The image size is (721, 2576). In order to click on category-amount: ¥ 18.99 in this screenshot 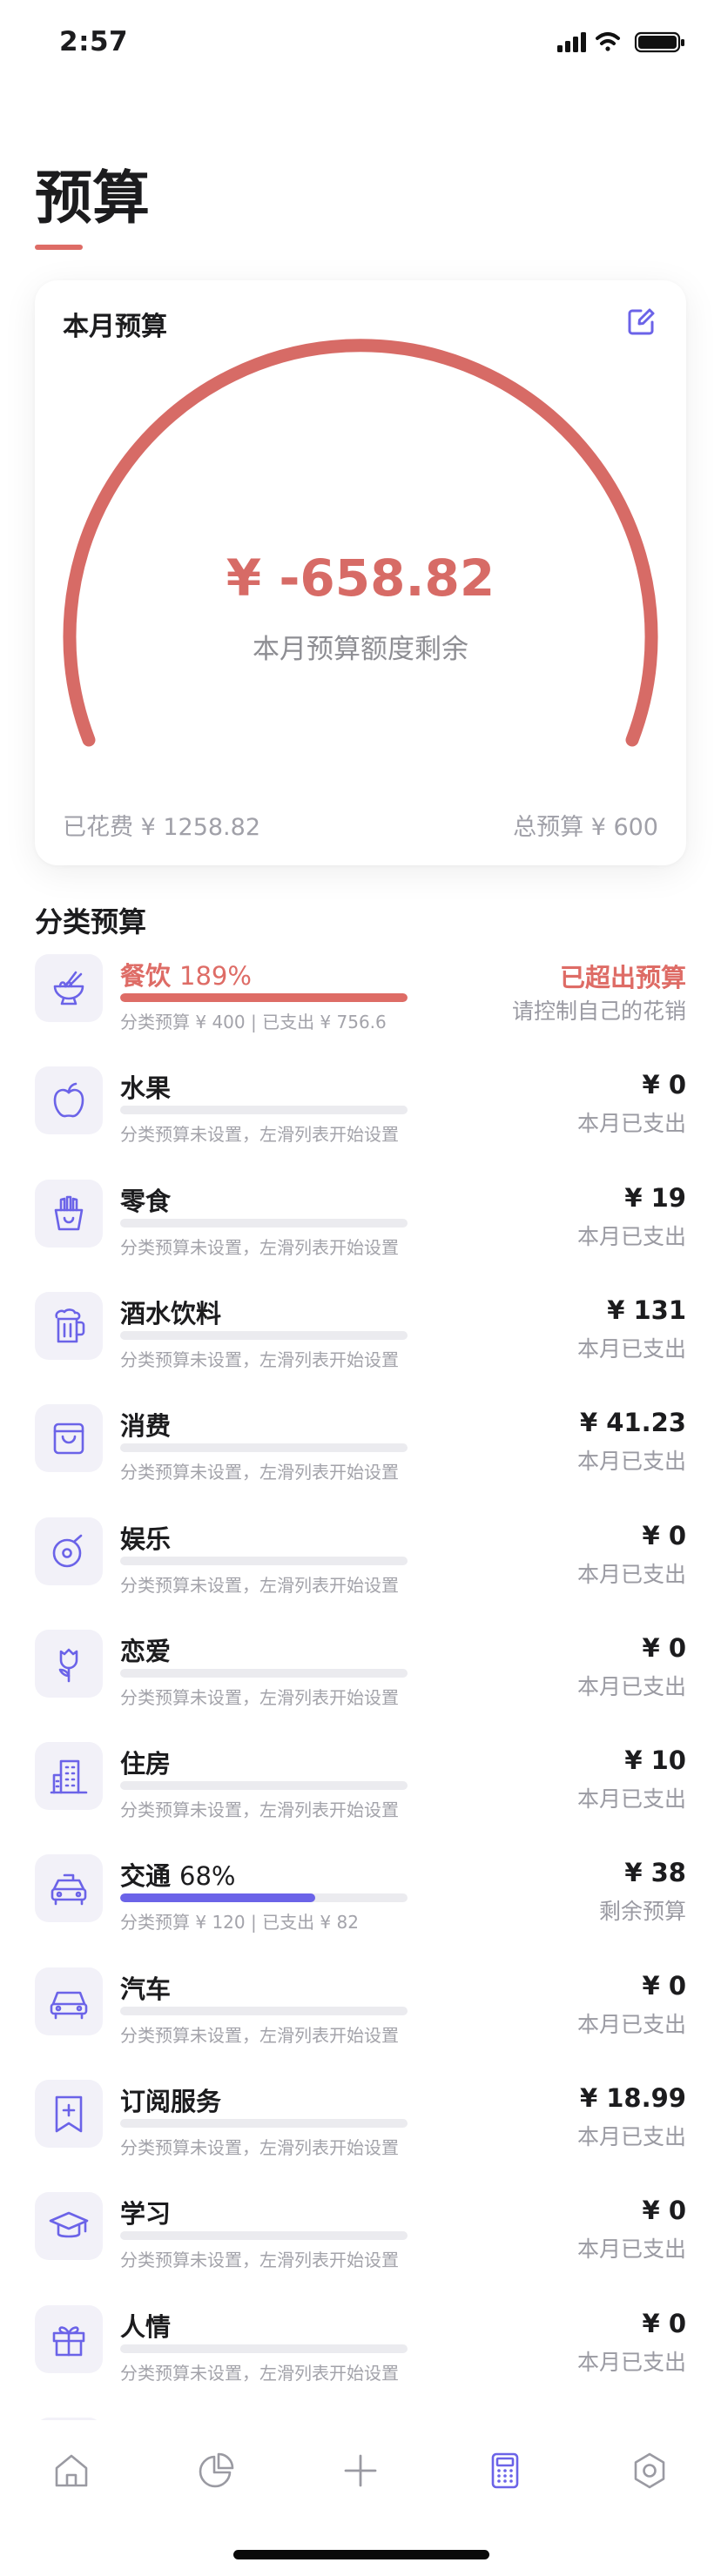, I will do `click(632, 2098)`.